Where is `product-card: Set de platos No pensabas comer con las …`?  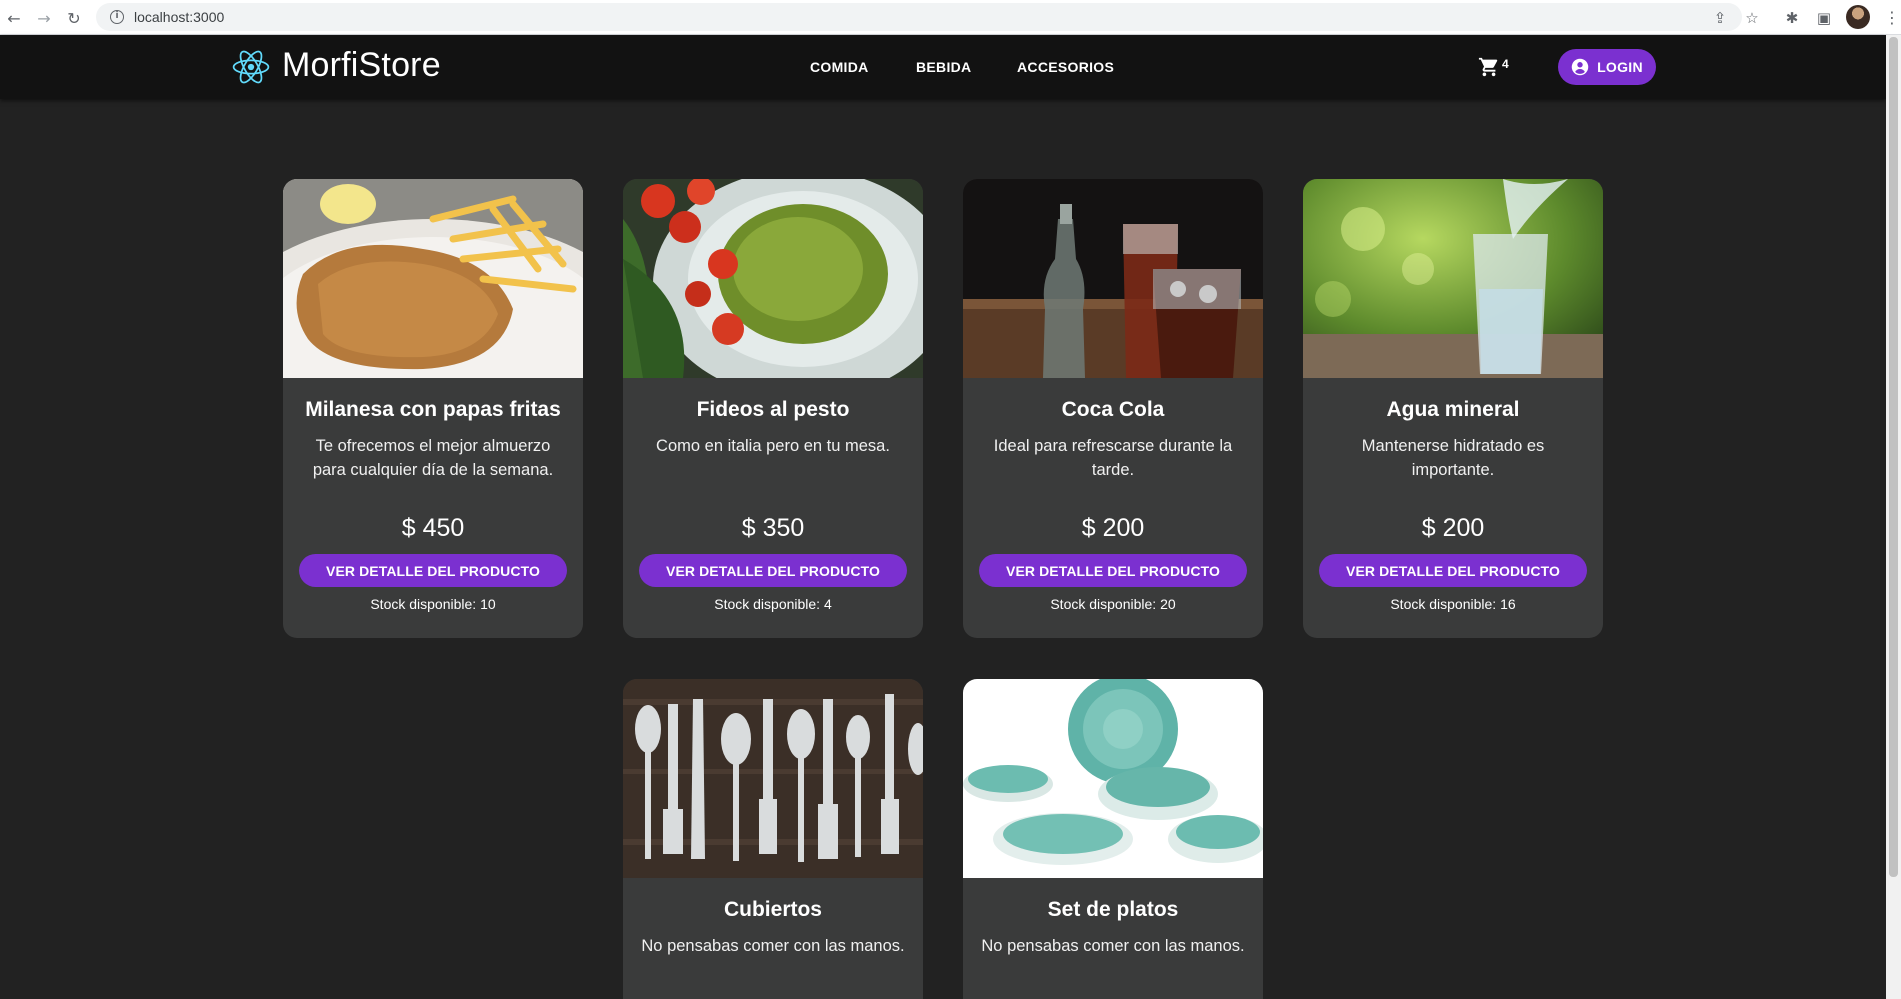 product-card: Set de platos No pensabas comer con las … is located at coordinates (1113, 839).